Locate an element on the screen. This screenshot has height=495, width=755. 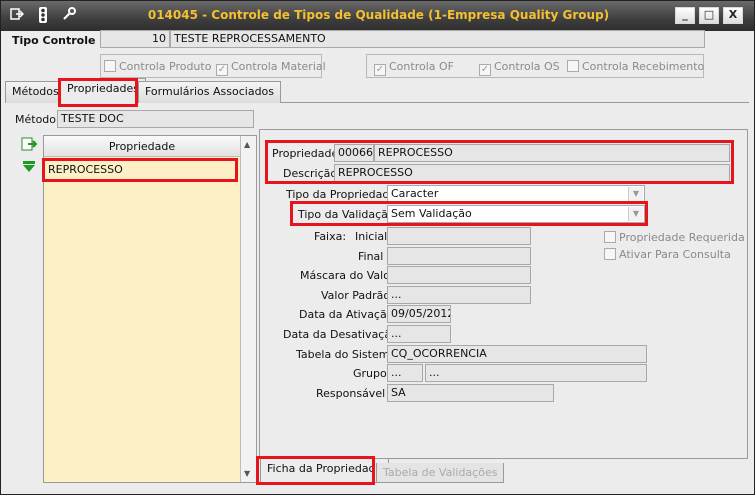
wrench-icon is located at coordinates (69, 16).